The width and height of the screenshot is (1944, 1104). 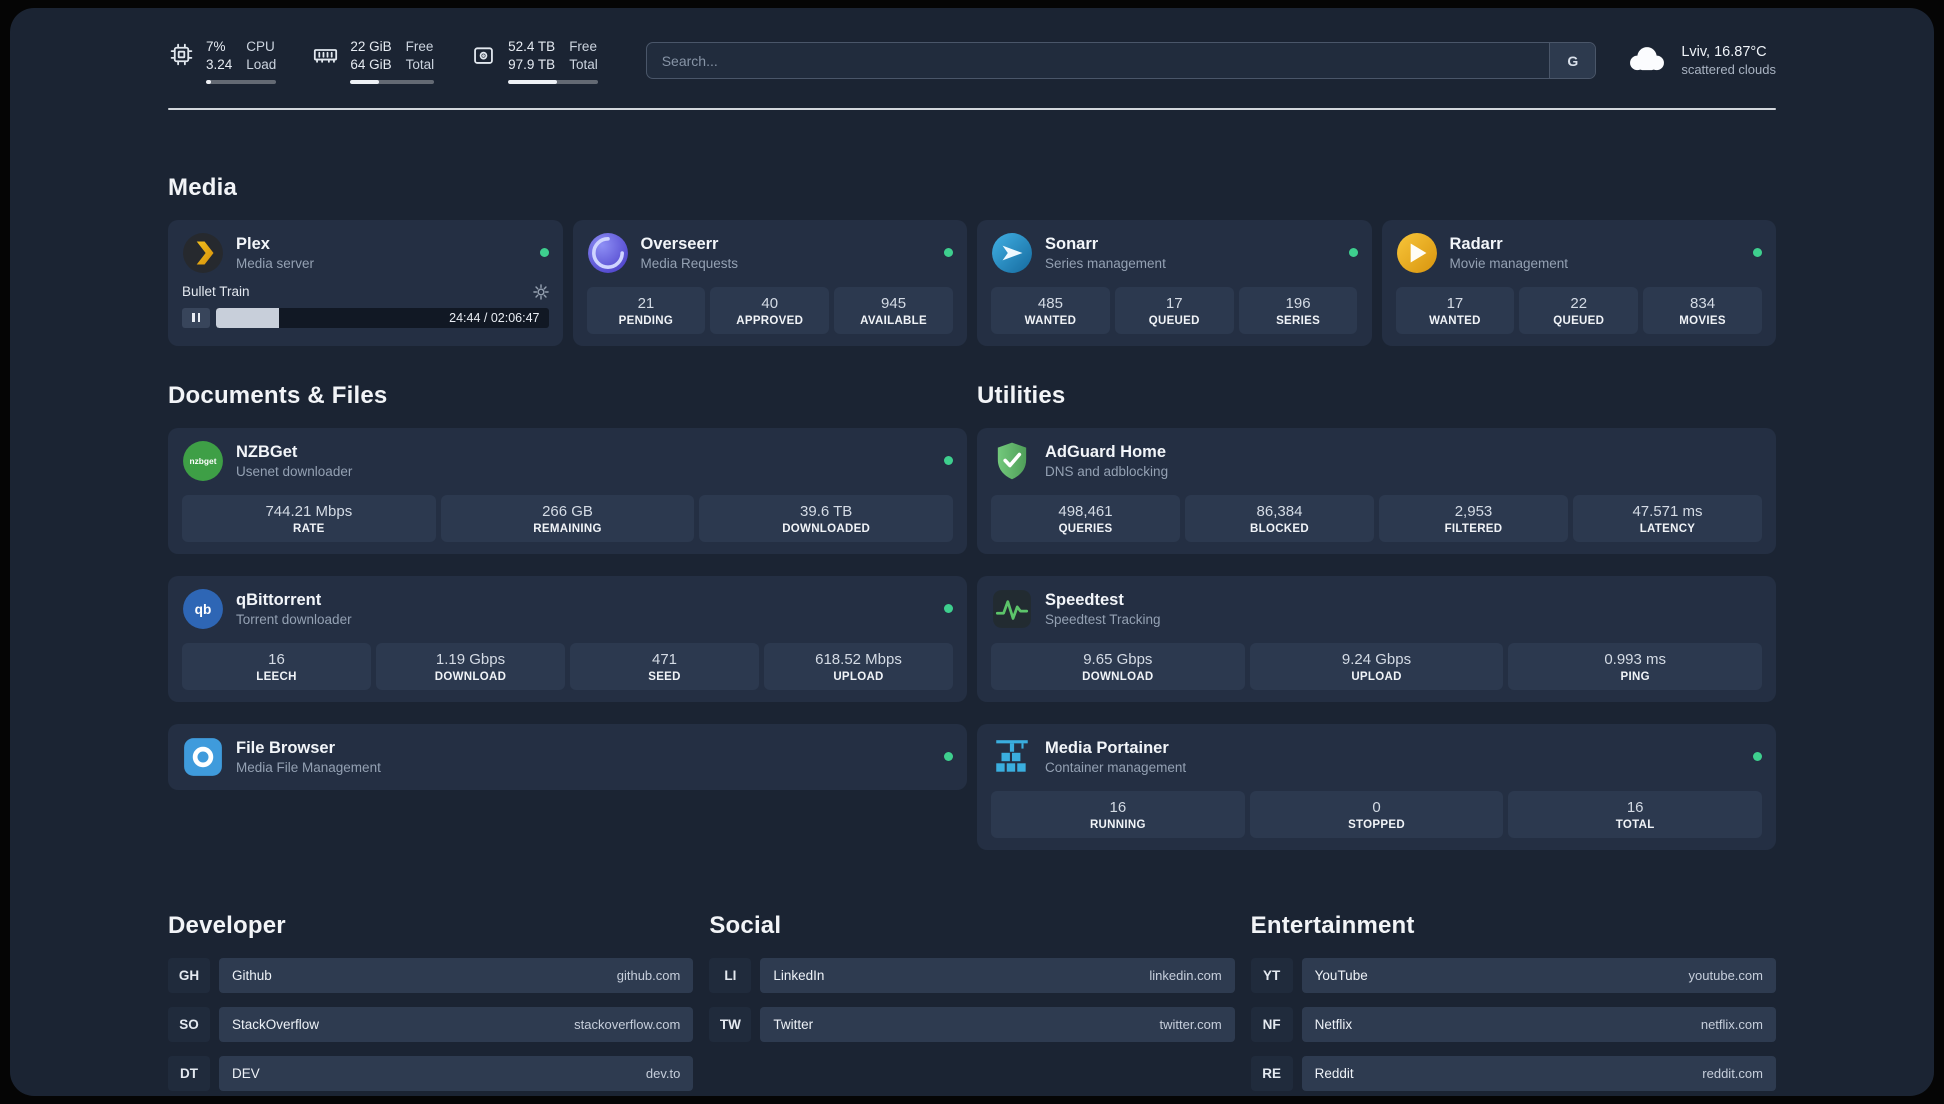 I want to click on link-youtube: YT YouTube youtube.com, so click(x=1513, y=975).